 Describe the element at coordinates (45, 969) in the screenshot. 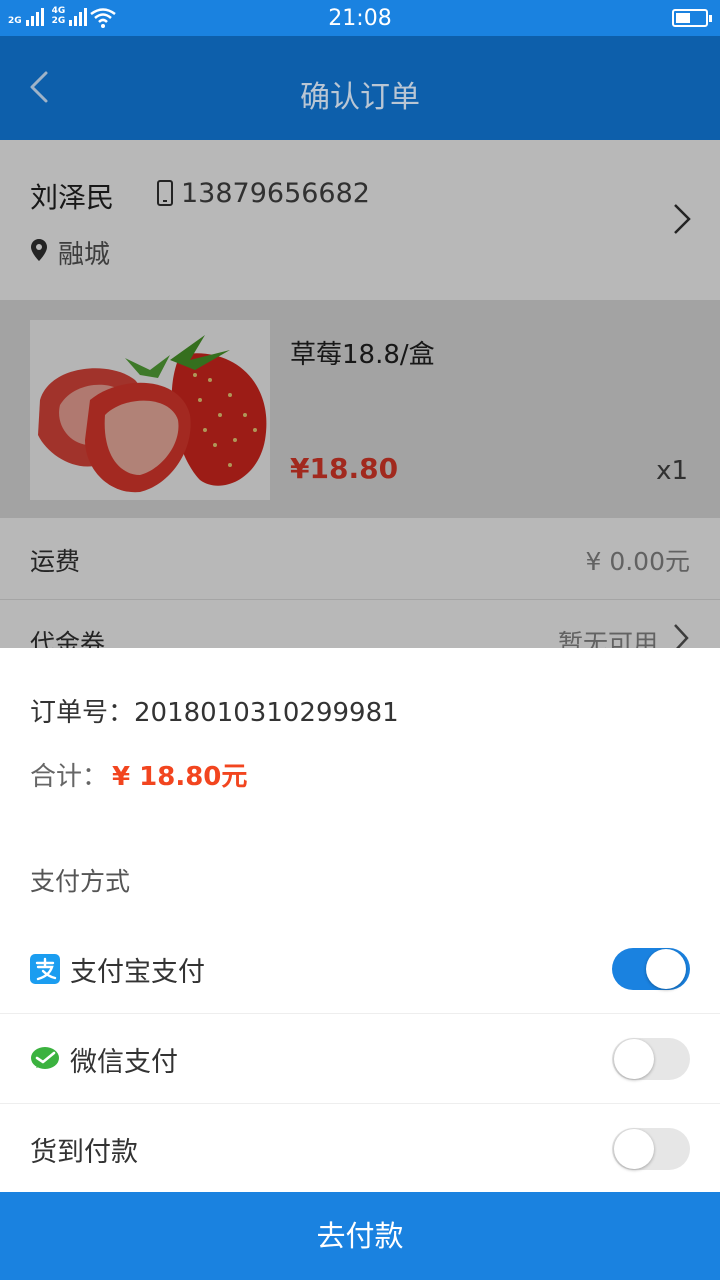

I see `alipay-icon` at that location.